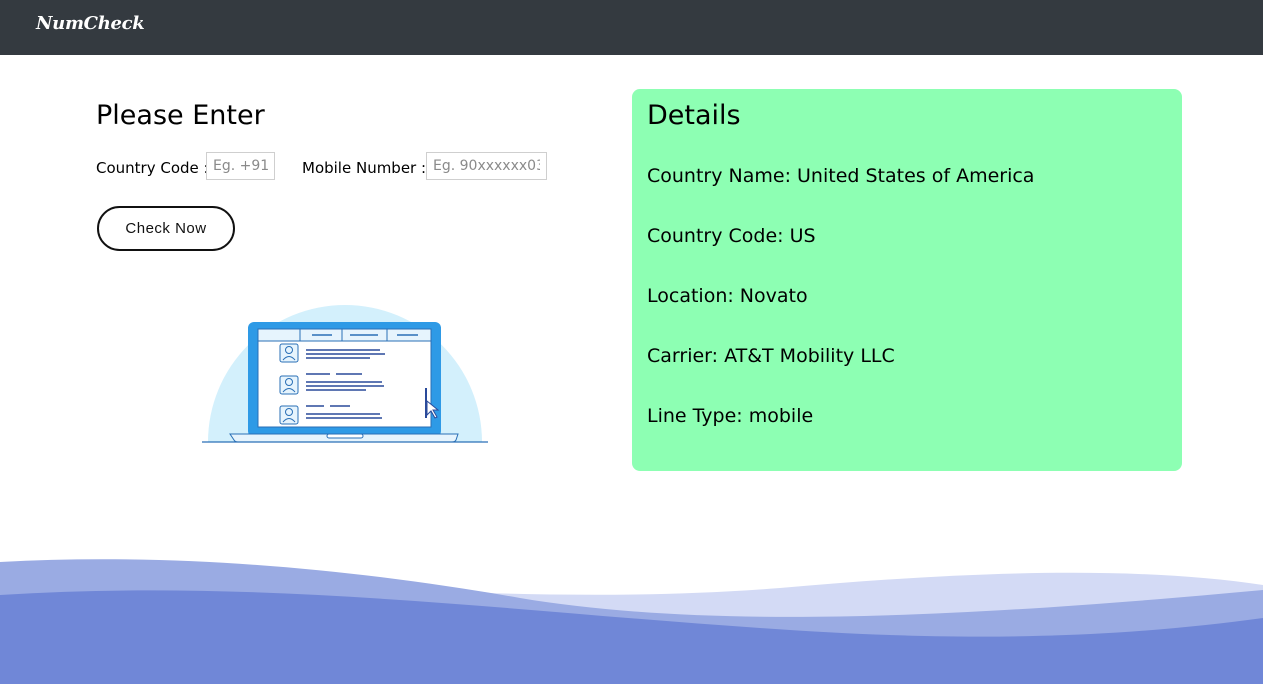 Image resolution: width=1263 pixels, height=684 pixels. Describe the element at coordinates (345, 374) in the screenshot. I see `laptop-contacts-illustration` at that location.